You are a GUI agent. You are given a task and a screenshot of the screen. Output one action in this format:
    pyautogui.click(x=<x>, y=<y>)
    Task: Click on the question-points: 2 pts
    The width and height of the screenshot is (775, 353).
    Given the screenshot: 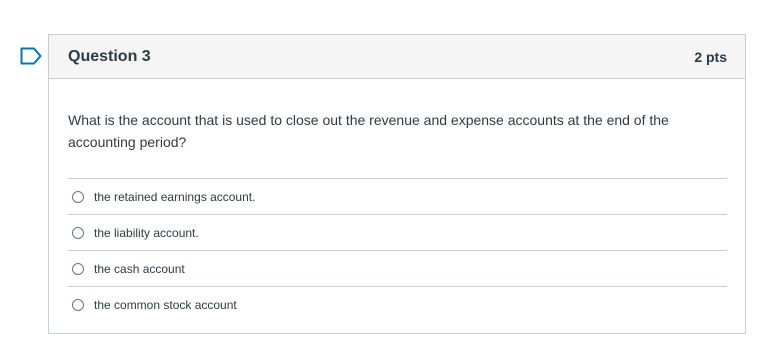 What is the action you would take?
    pyautogui.click(x=710, y=56)
    